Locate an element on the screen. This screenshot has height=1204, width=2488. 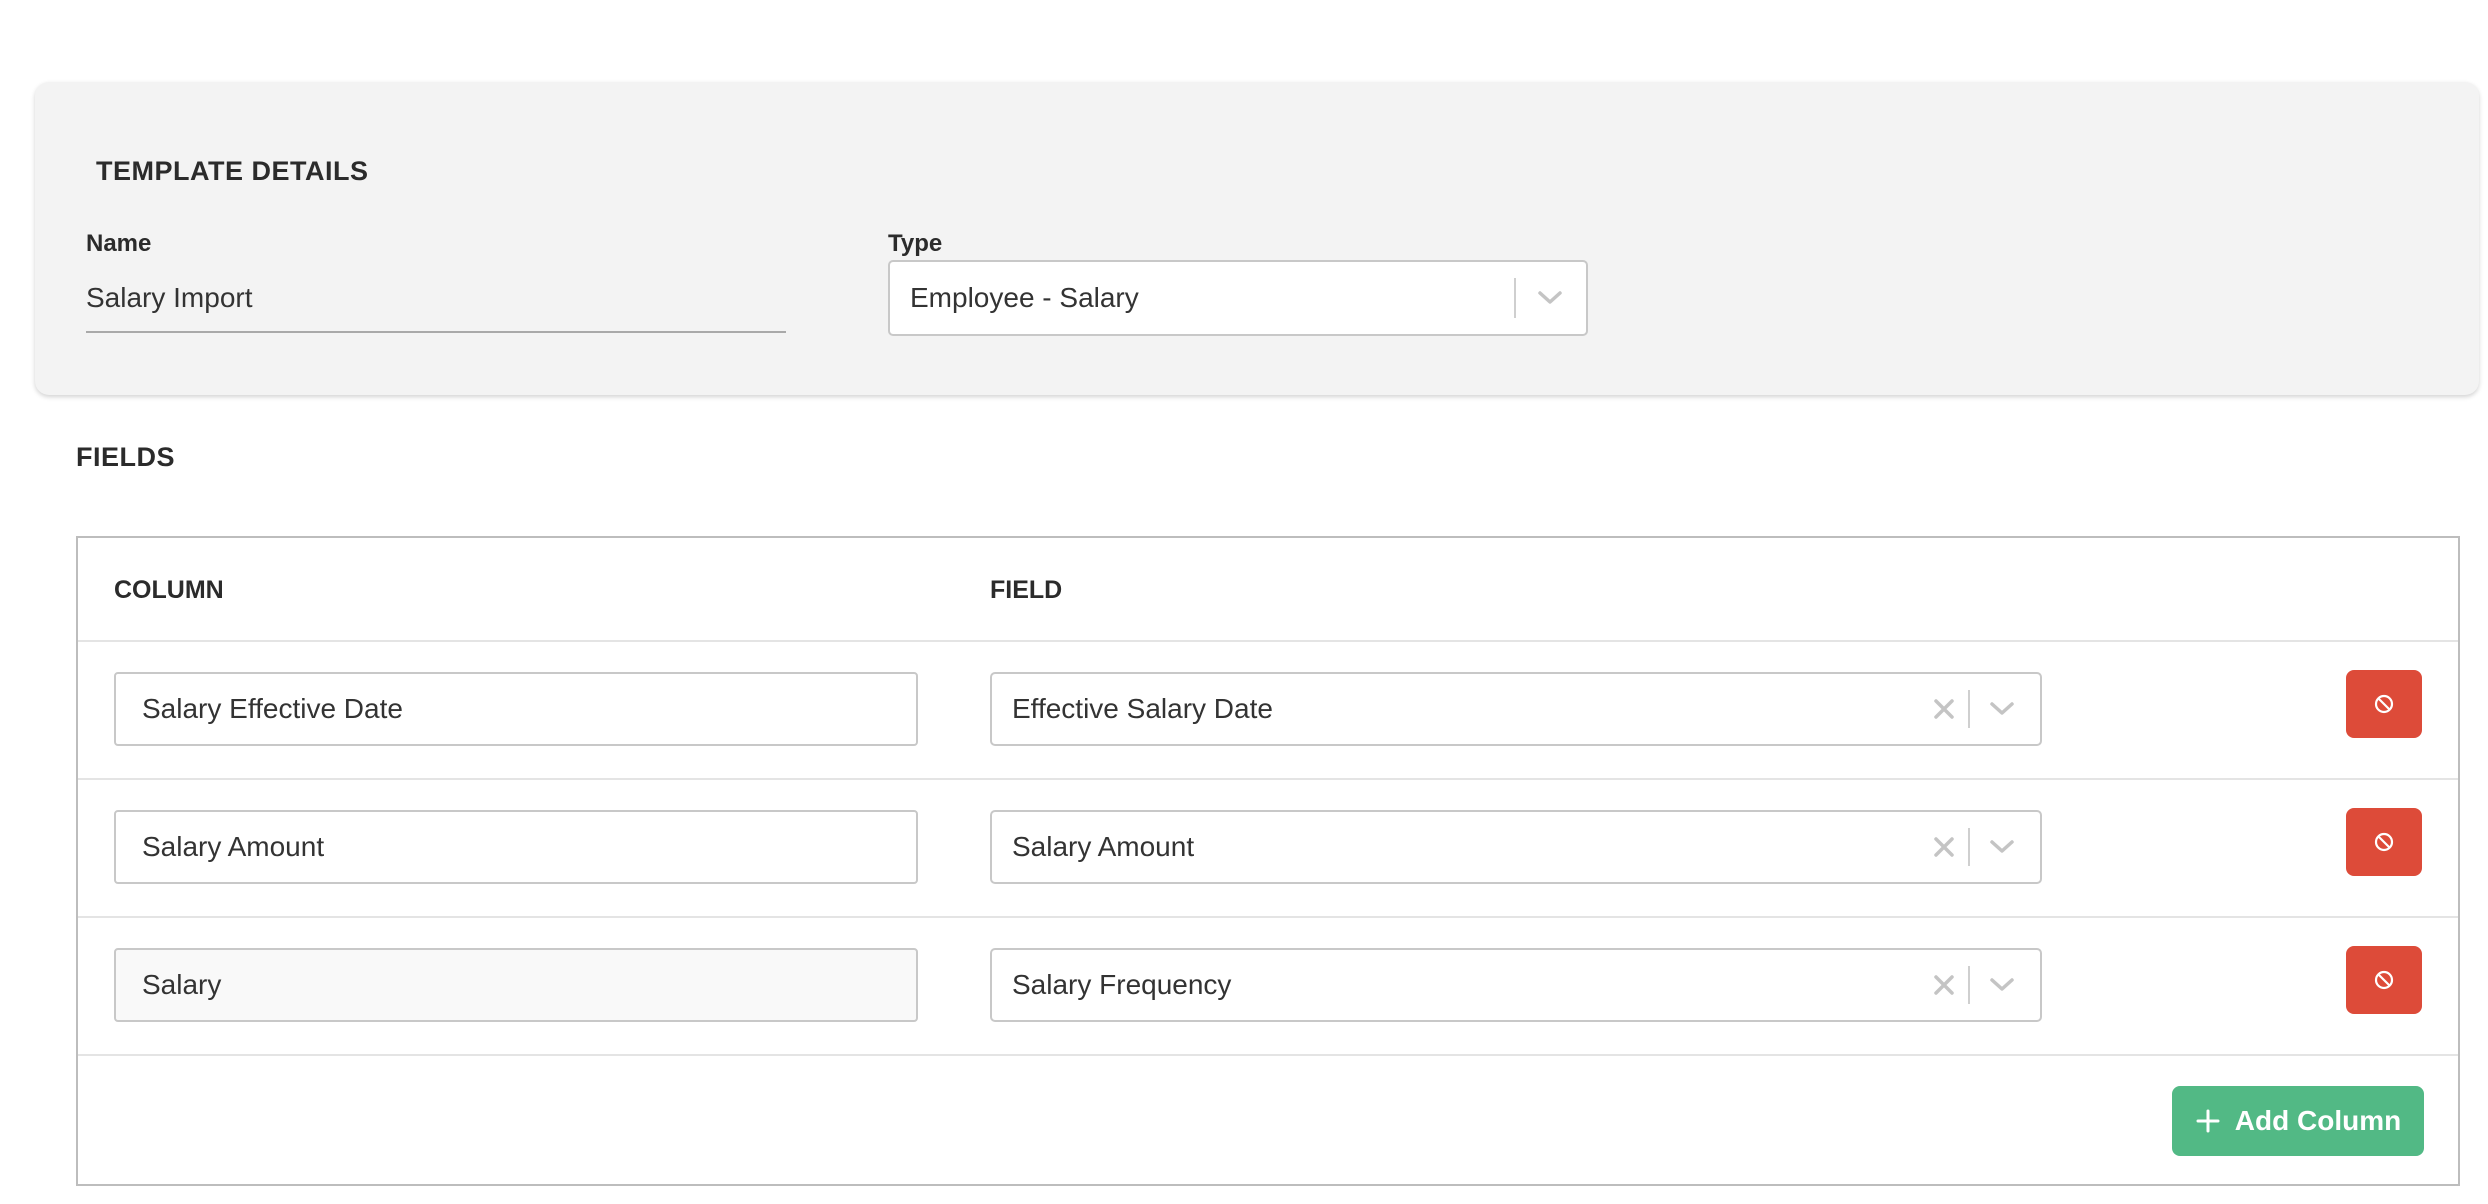
field-select: Salary Amount is located at coordinates (1516, 847).